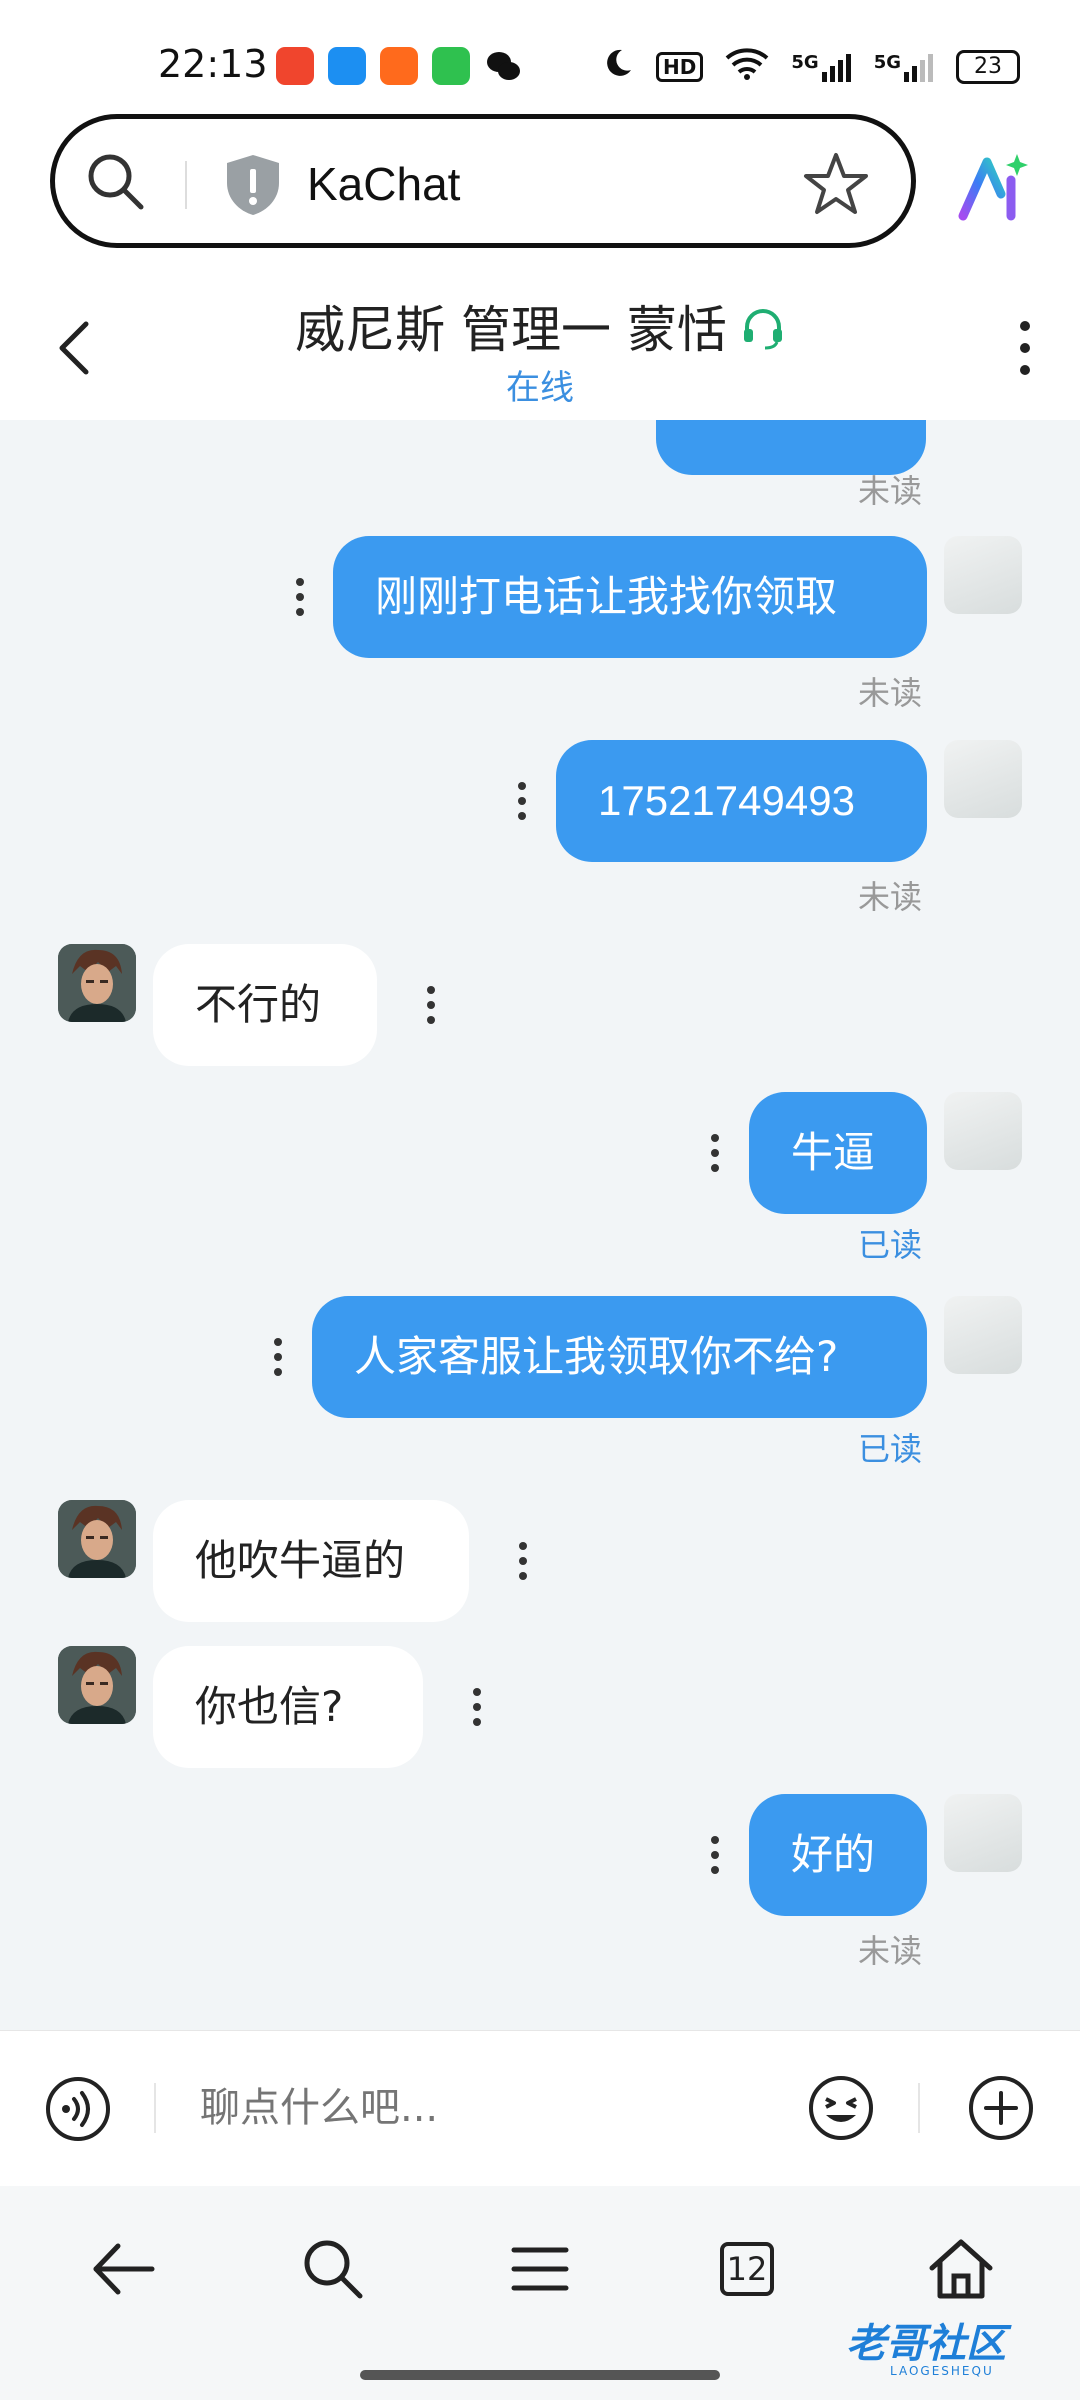 The height and width of the screenshot is (2400, 1080). What do you see at coordinates (747, 66) in the screenshot?
I see `wifi-icon` at bounding box center [747, 66].